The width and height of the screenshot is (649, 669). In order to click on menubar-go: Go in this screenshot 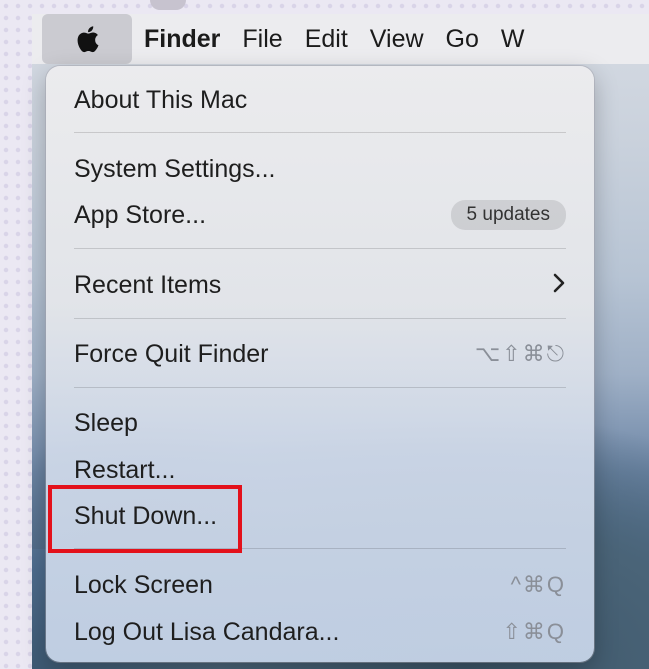, I will do `click(462, 39)`.